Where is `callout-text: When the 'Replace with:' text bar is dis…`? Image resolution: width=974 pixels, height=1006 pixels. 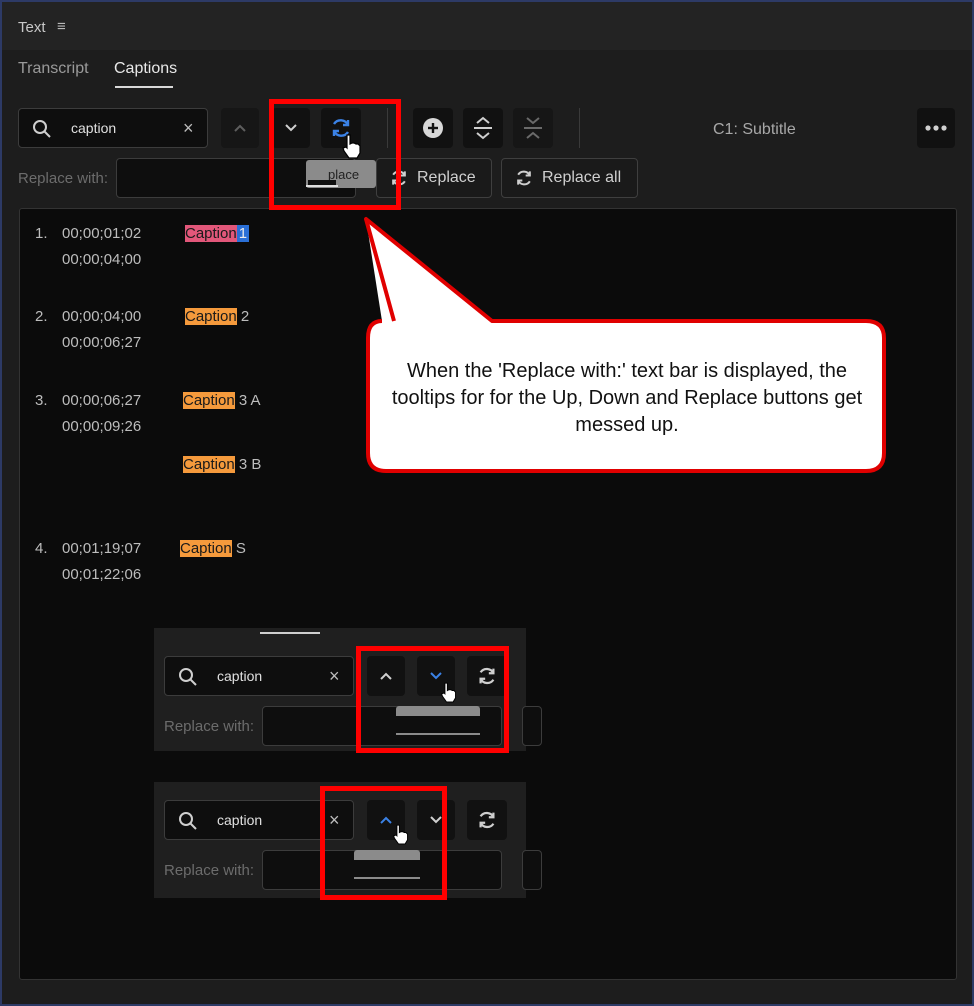 callout-text: When the 'Replace with:' text bar is dis… is located at coordinates (627, 398).